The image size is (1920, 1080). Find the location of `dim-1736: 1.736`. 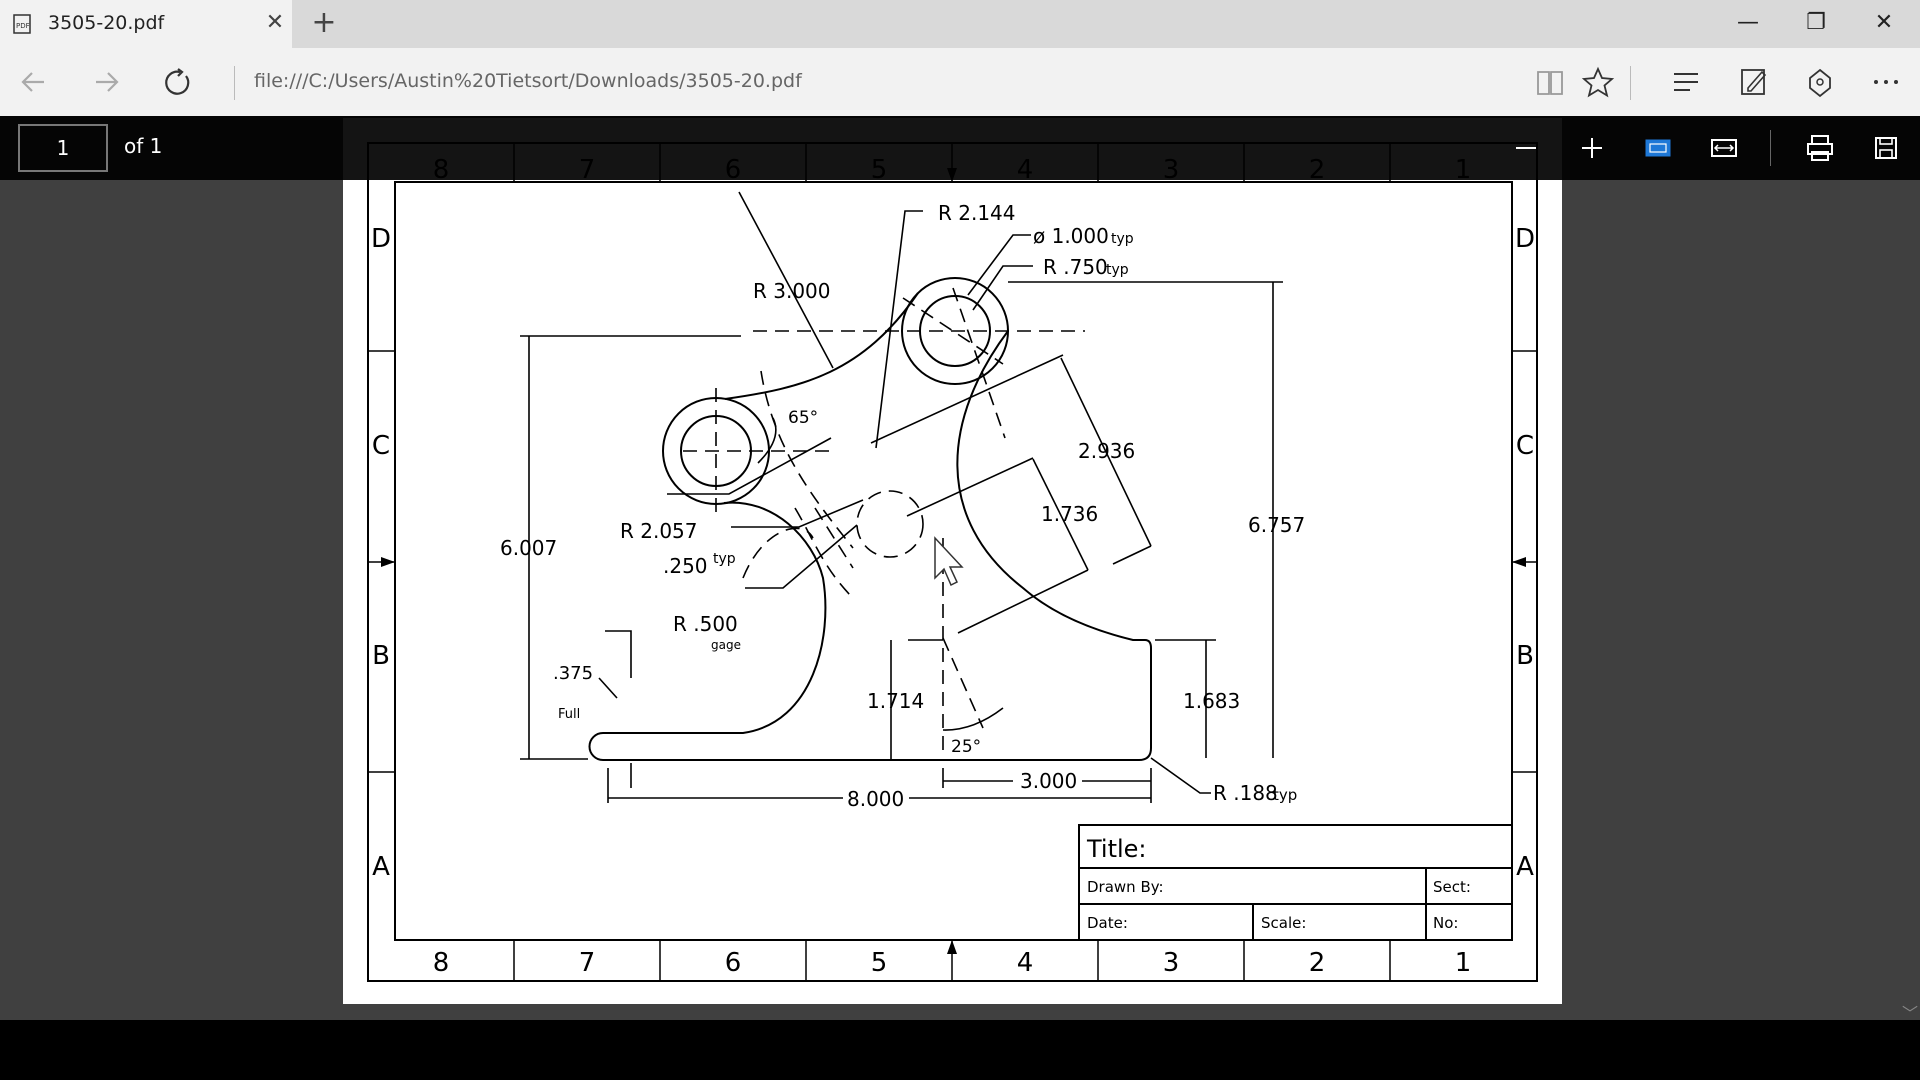

dim-1736: 1.736 is located at coordinates (1069, 514).